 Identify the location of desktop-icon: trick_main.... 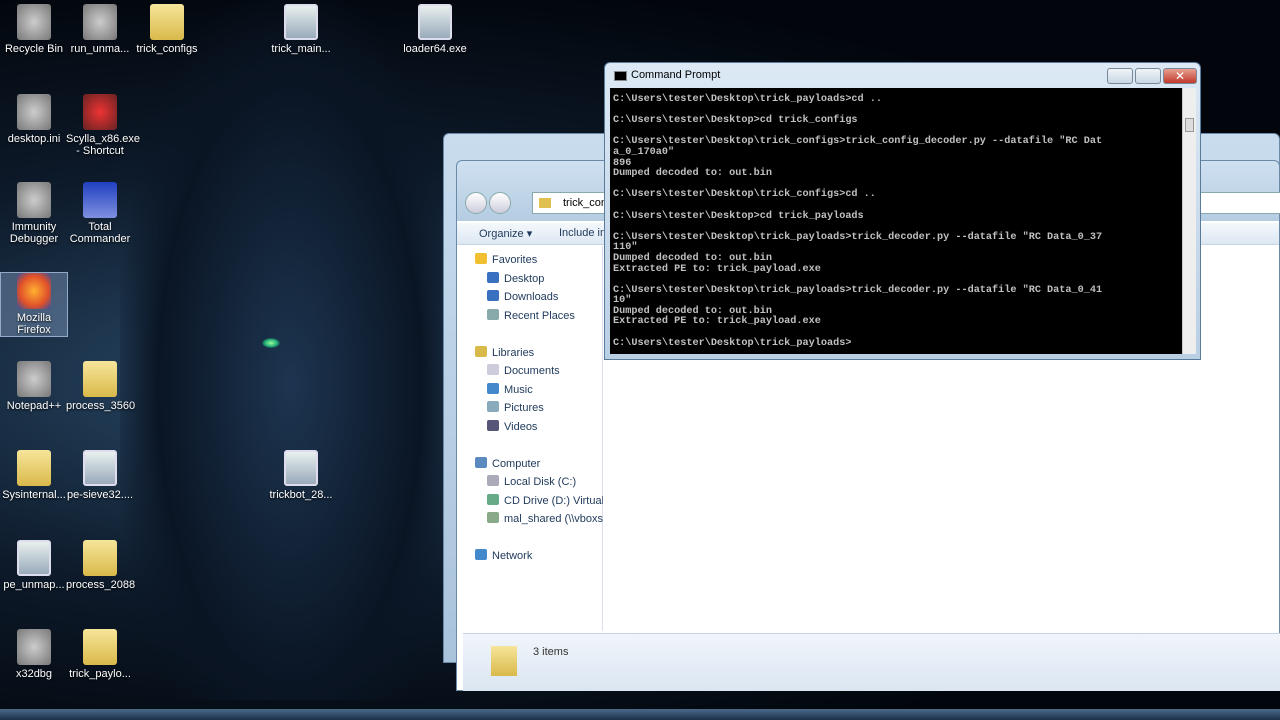
(301, 29).